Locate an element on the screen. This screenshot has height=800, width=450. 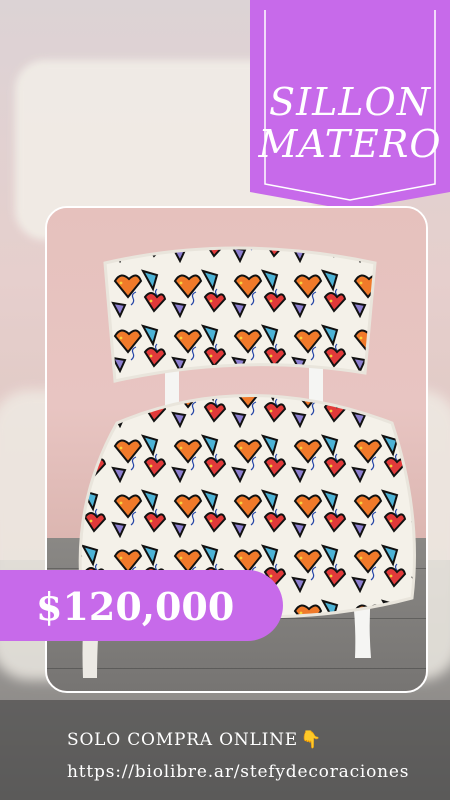
online-only-label: SOLO COMPRA ONLINE is located at coordinates (182, 740).